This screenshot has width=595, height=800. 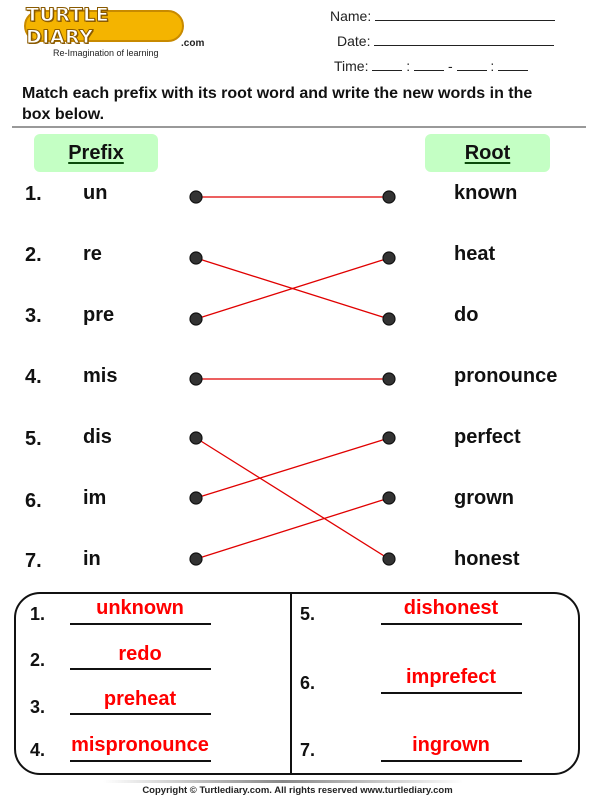 What do you see at coordinates (451, 608) in the screenshot?
I see `answer-word: dishonest` at bounding box center [451, 608].